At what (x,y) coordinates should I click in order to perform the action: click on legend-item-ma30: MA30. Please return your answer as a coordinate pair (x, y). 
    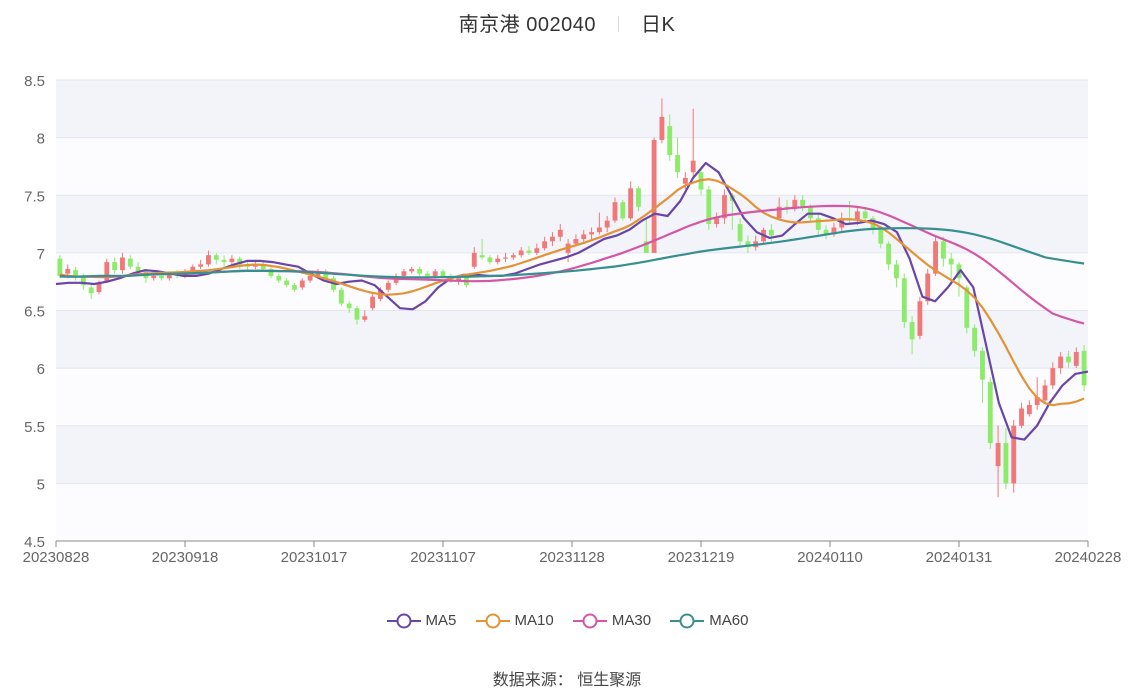
    Looking at the image, I should click on (611, 621).